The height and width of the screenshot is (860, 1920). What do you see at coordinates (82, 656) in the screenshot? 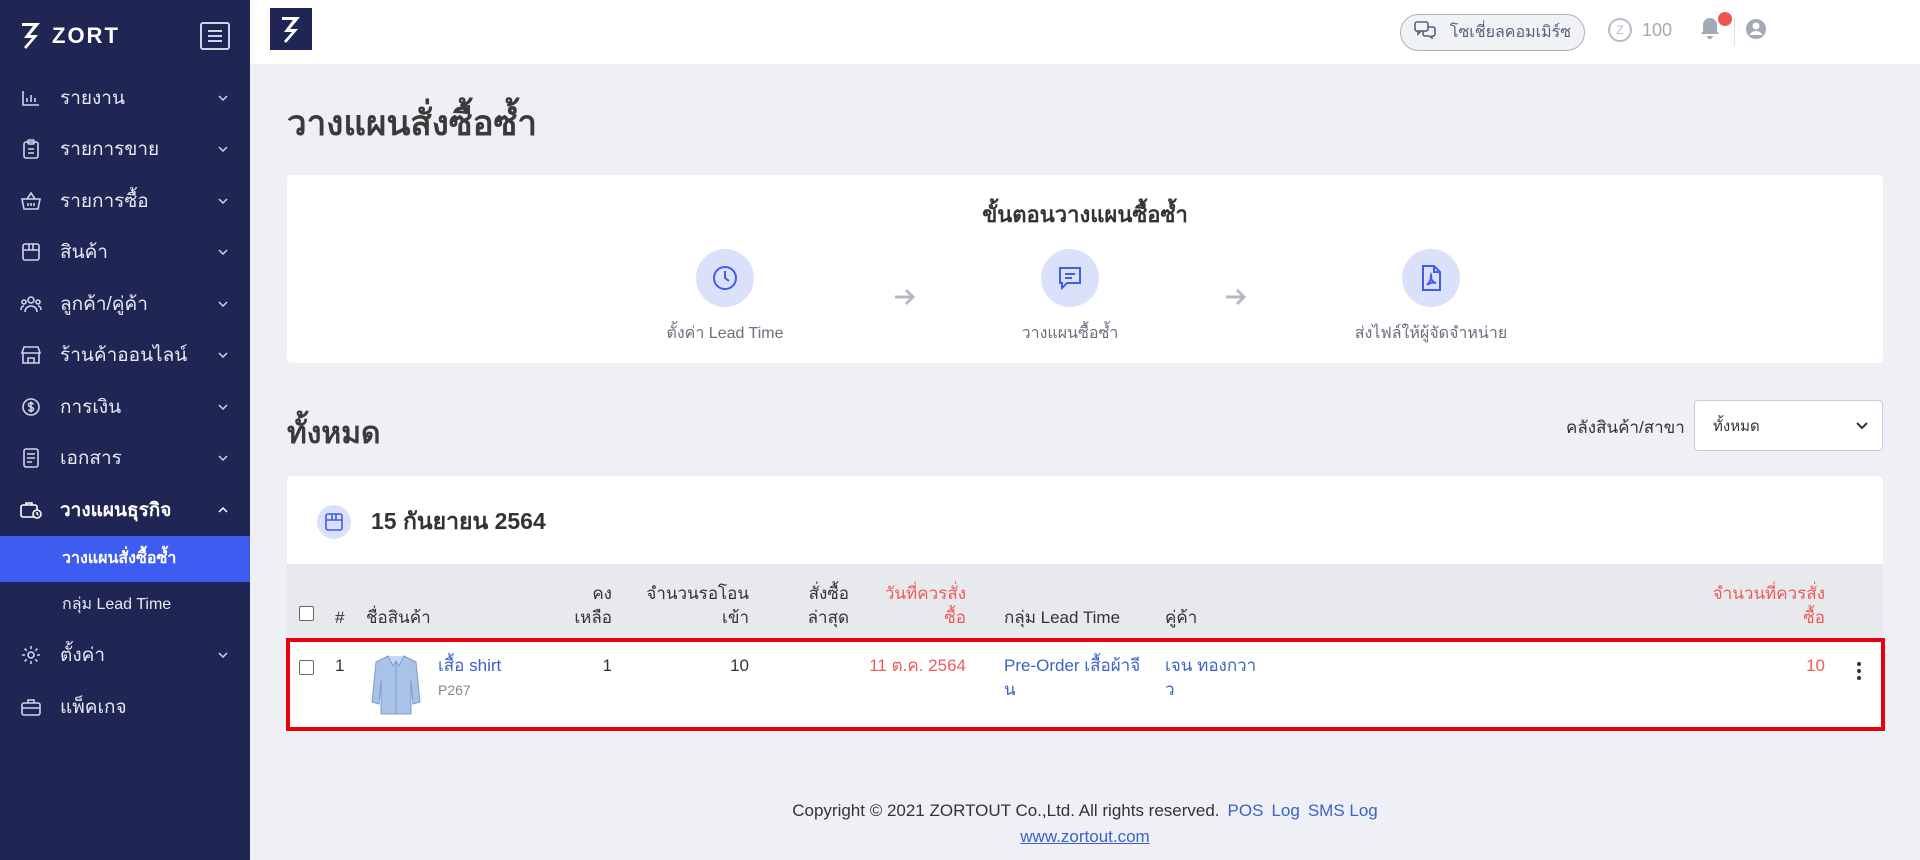
I see `sidebar-item-label: ตั้งค่า` at bounding box center [82, 656].